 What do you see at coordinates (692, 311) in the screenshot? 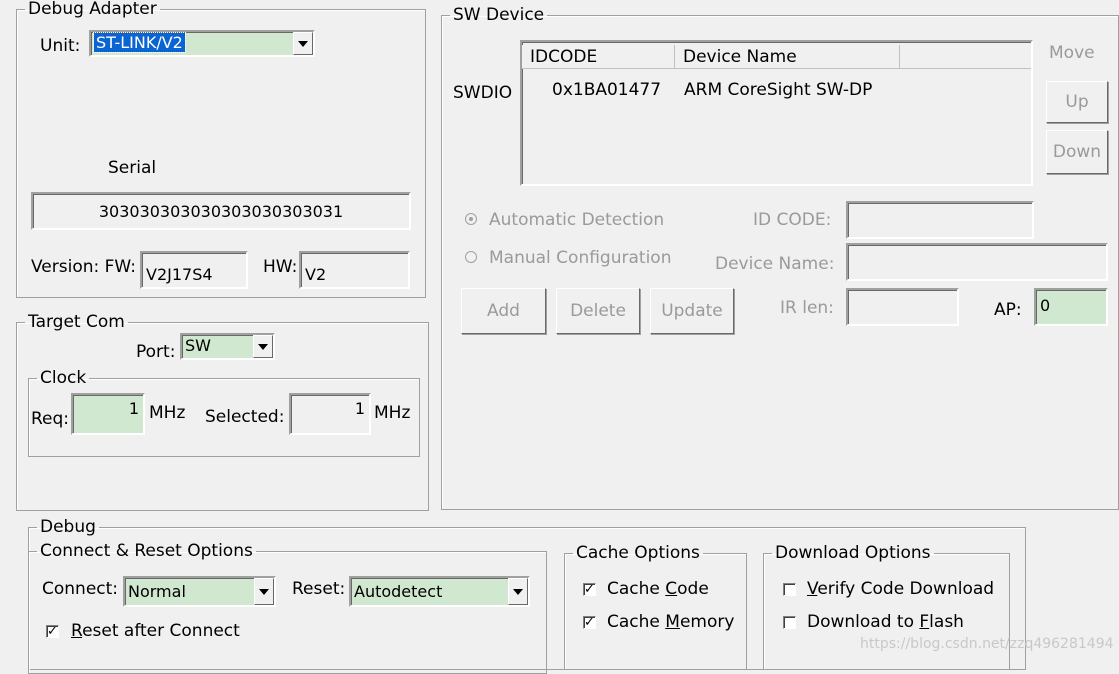
I see `update-button: Update` at bounding box center [692, 311].